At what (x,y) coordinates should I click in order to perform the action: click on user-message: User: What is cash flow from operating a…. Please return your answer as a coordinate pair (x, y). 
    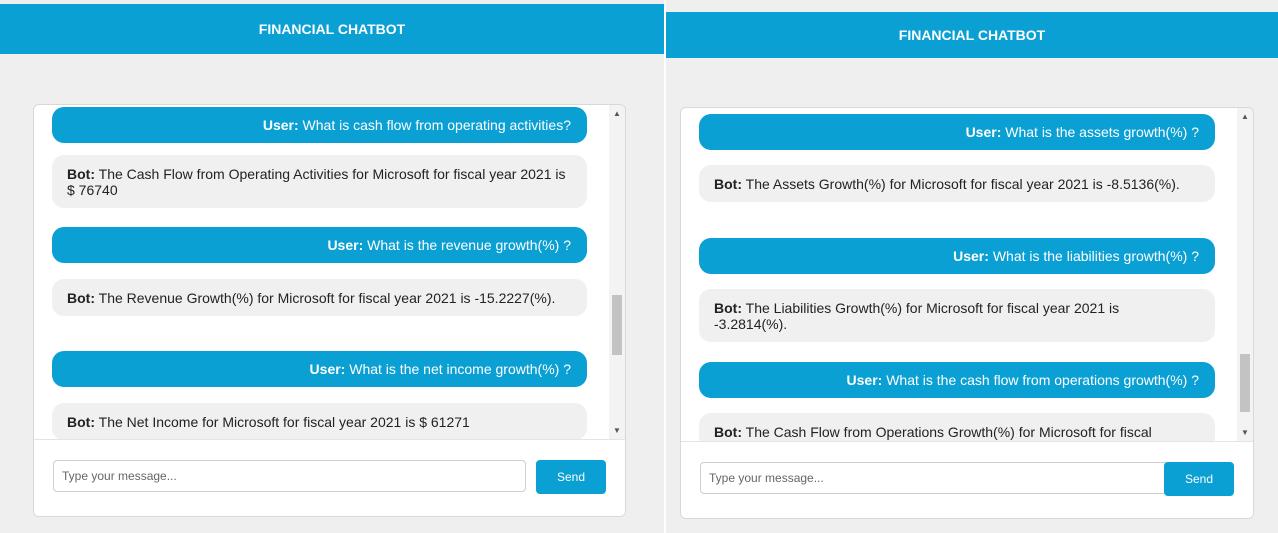
    Looking at the image, I should click on (319, 125).